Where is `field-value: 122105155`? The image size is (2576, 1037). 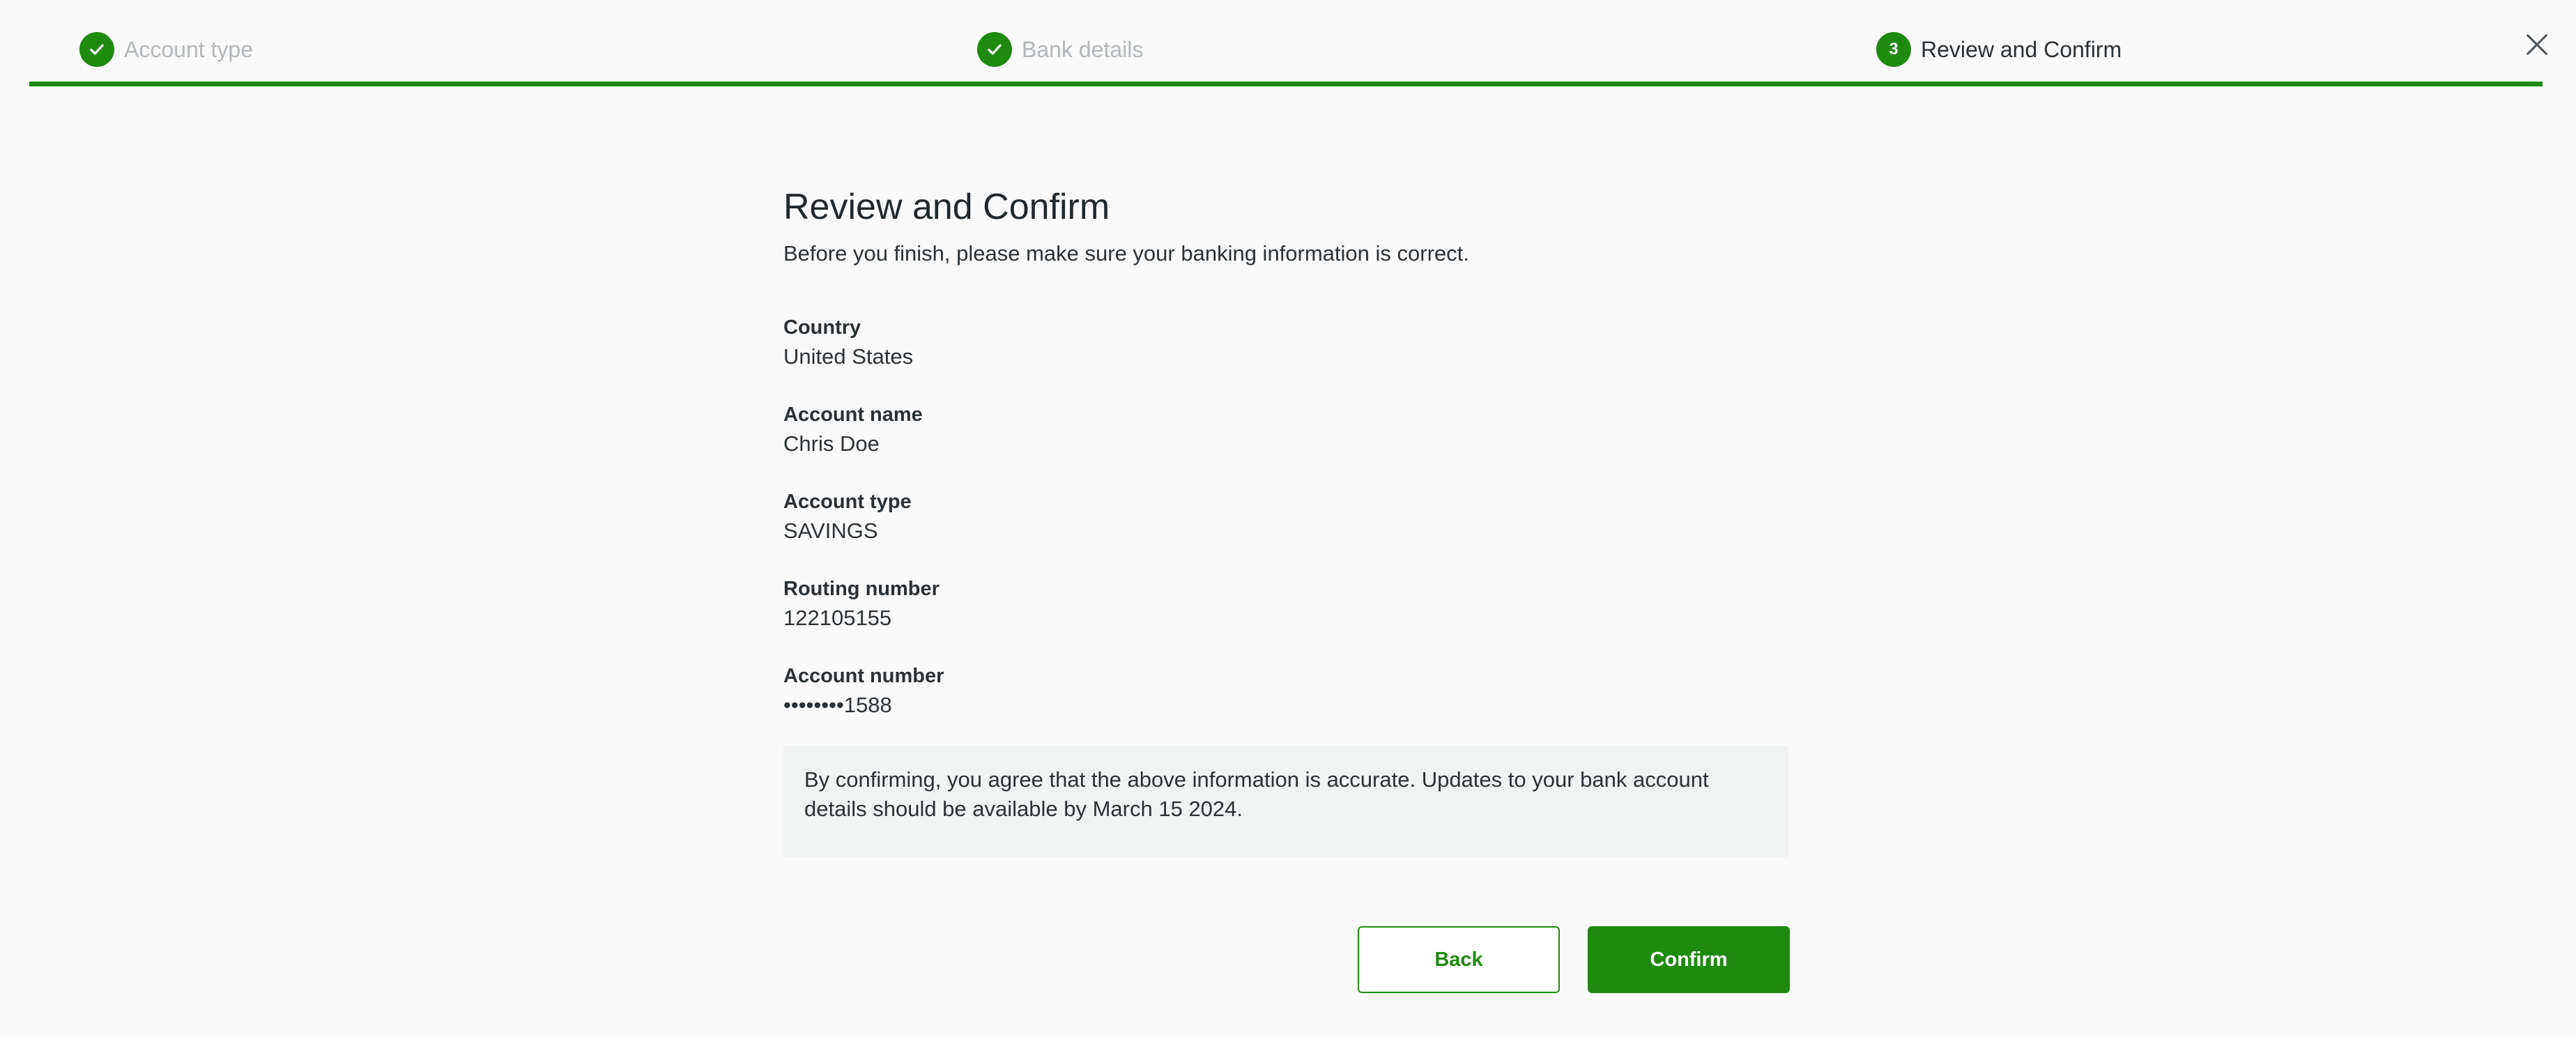 field-value: 122105155 is located at coordinates (838, 618).